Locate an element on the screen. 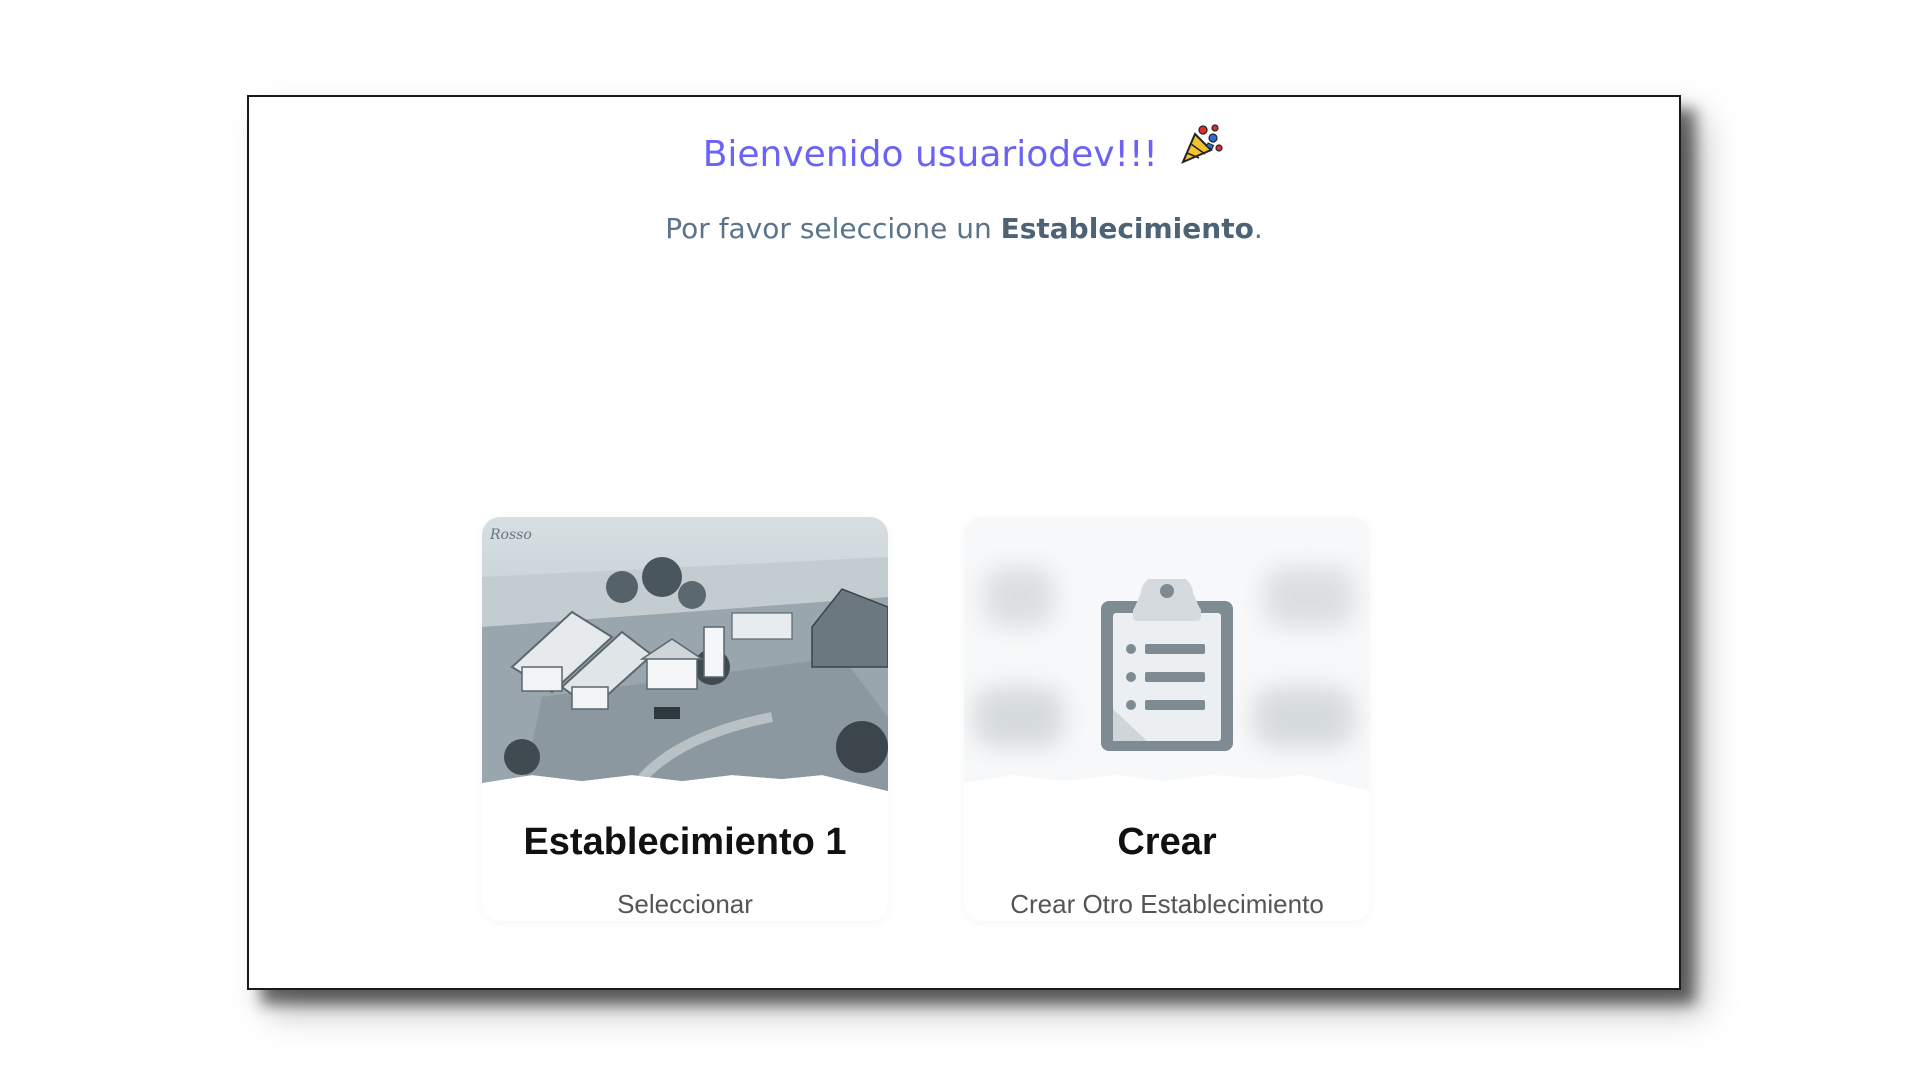  instruction-suffix: . is located at coordinates (1258, 228).